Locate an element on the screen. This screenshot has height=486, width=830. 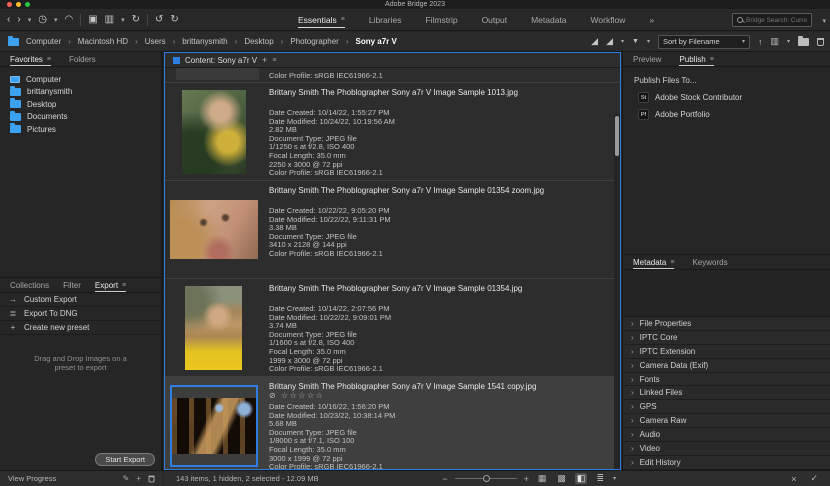
workspace-tab-output: Output is located at coordinates (495, 19).